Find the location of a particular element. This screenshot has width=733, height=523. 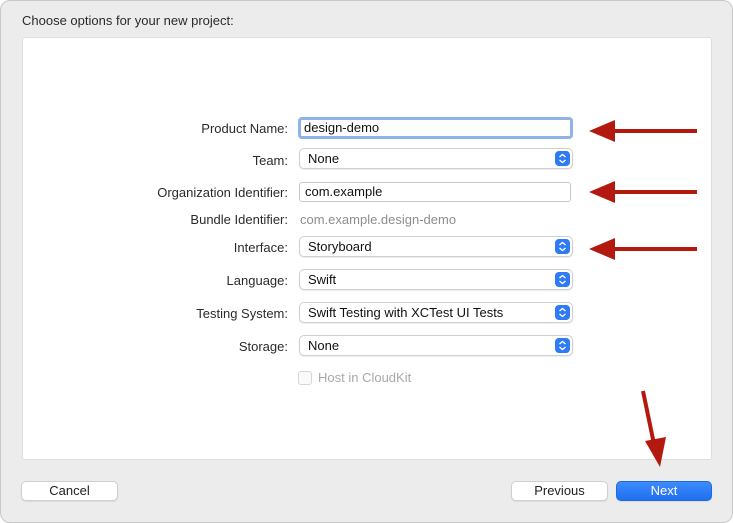

testing-system-popup: Swift Testing with XCTest UI Tests is located at coordinates (436, 312).